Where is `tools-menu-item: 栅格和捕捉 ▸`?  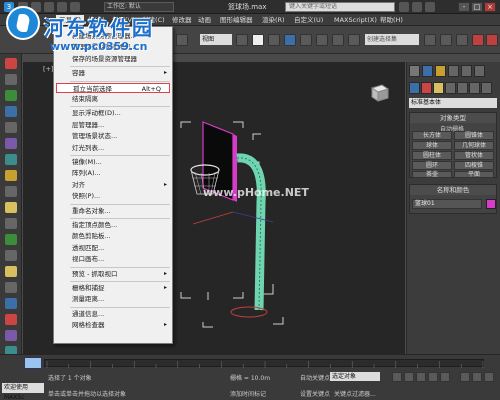
tools-menu-item: 栅格和捕捉 ▸ is located at coordinates (113, 288).